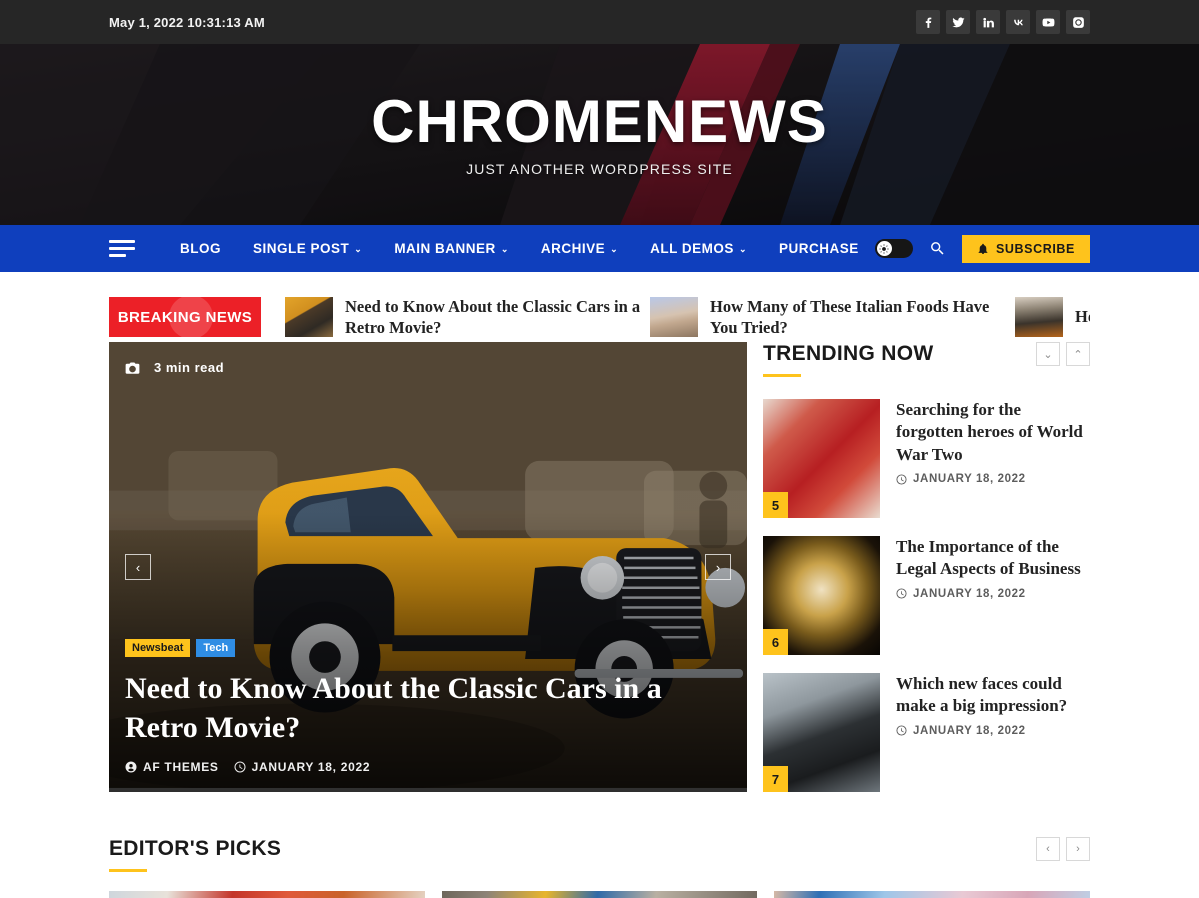 This screenshot has height=898, width=1199. I want to click on nav-actions: SUBSCRIBE, so click(982, 248).